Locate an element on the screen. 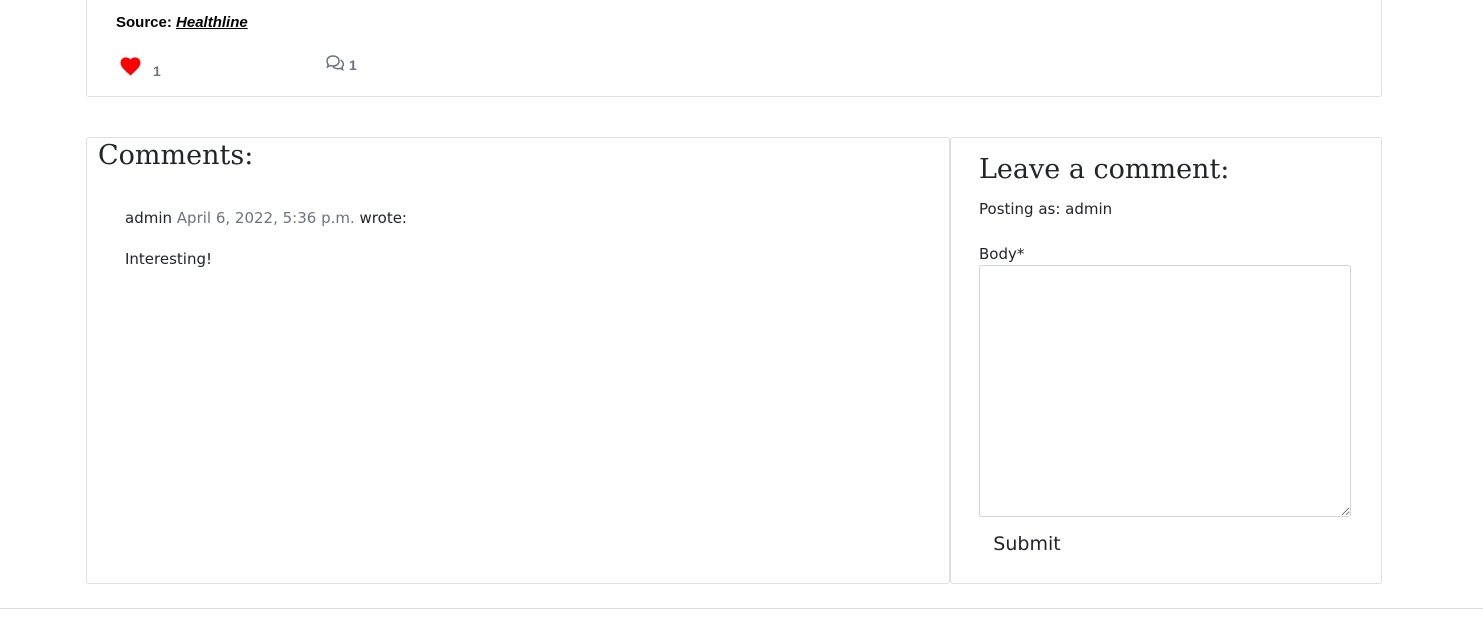 Image resolution: width=1483 pixels, height=638 pixels. source-link: Healthline is located at coordinates (212, 22).